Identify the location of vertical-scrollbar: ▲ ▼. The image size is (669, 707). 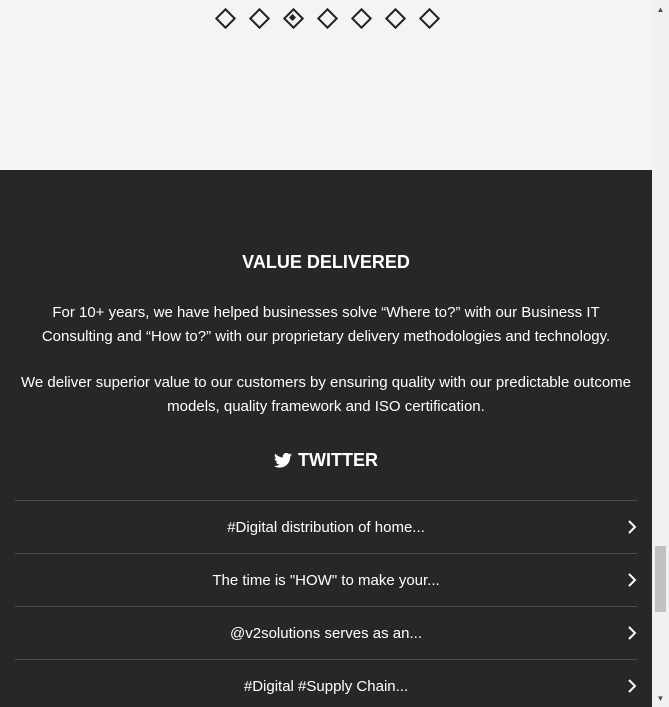
(660, 353).